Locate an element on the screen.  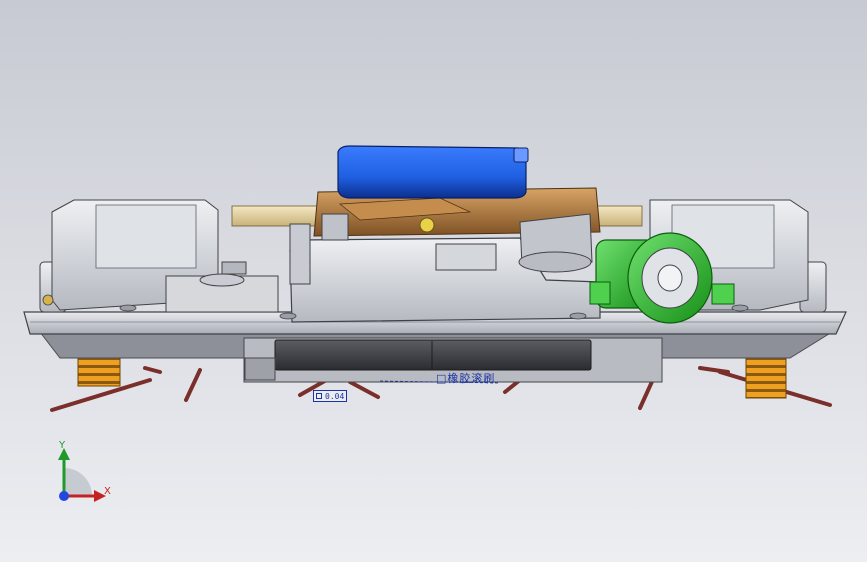
side-brush-right is located at coordinates (735, 388).